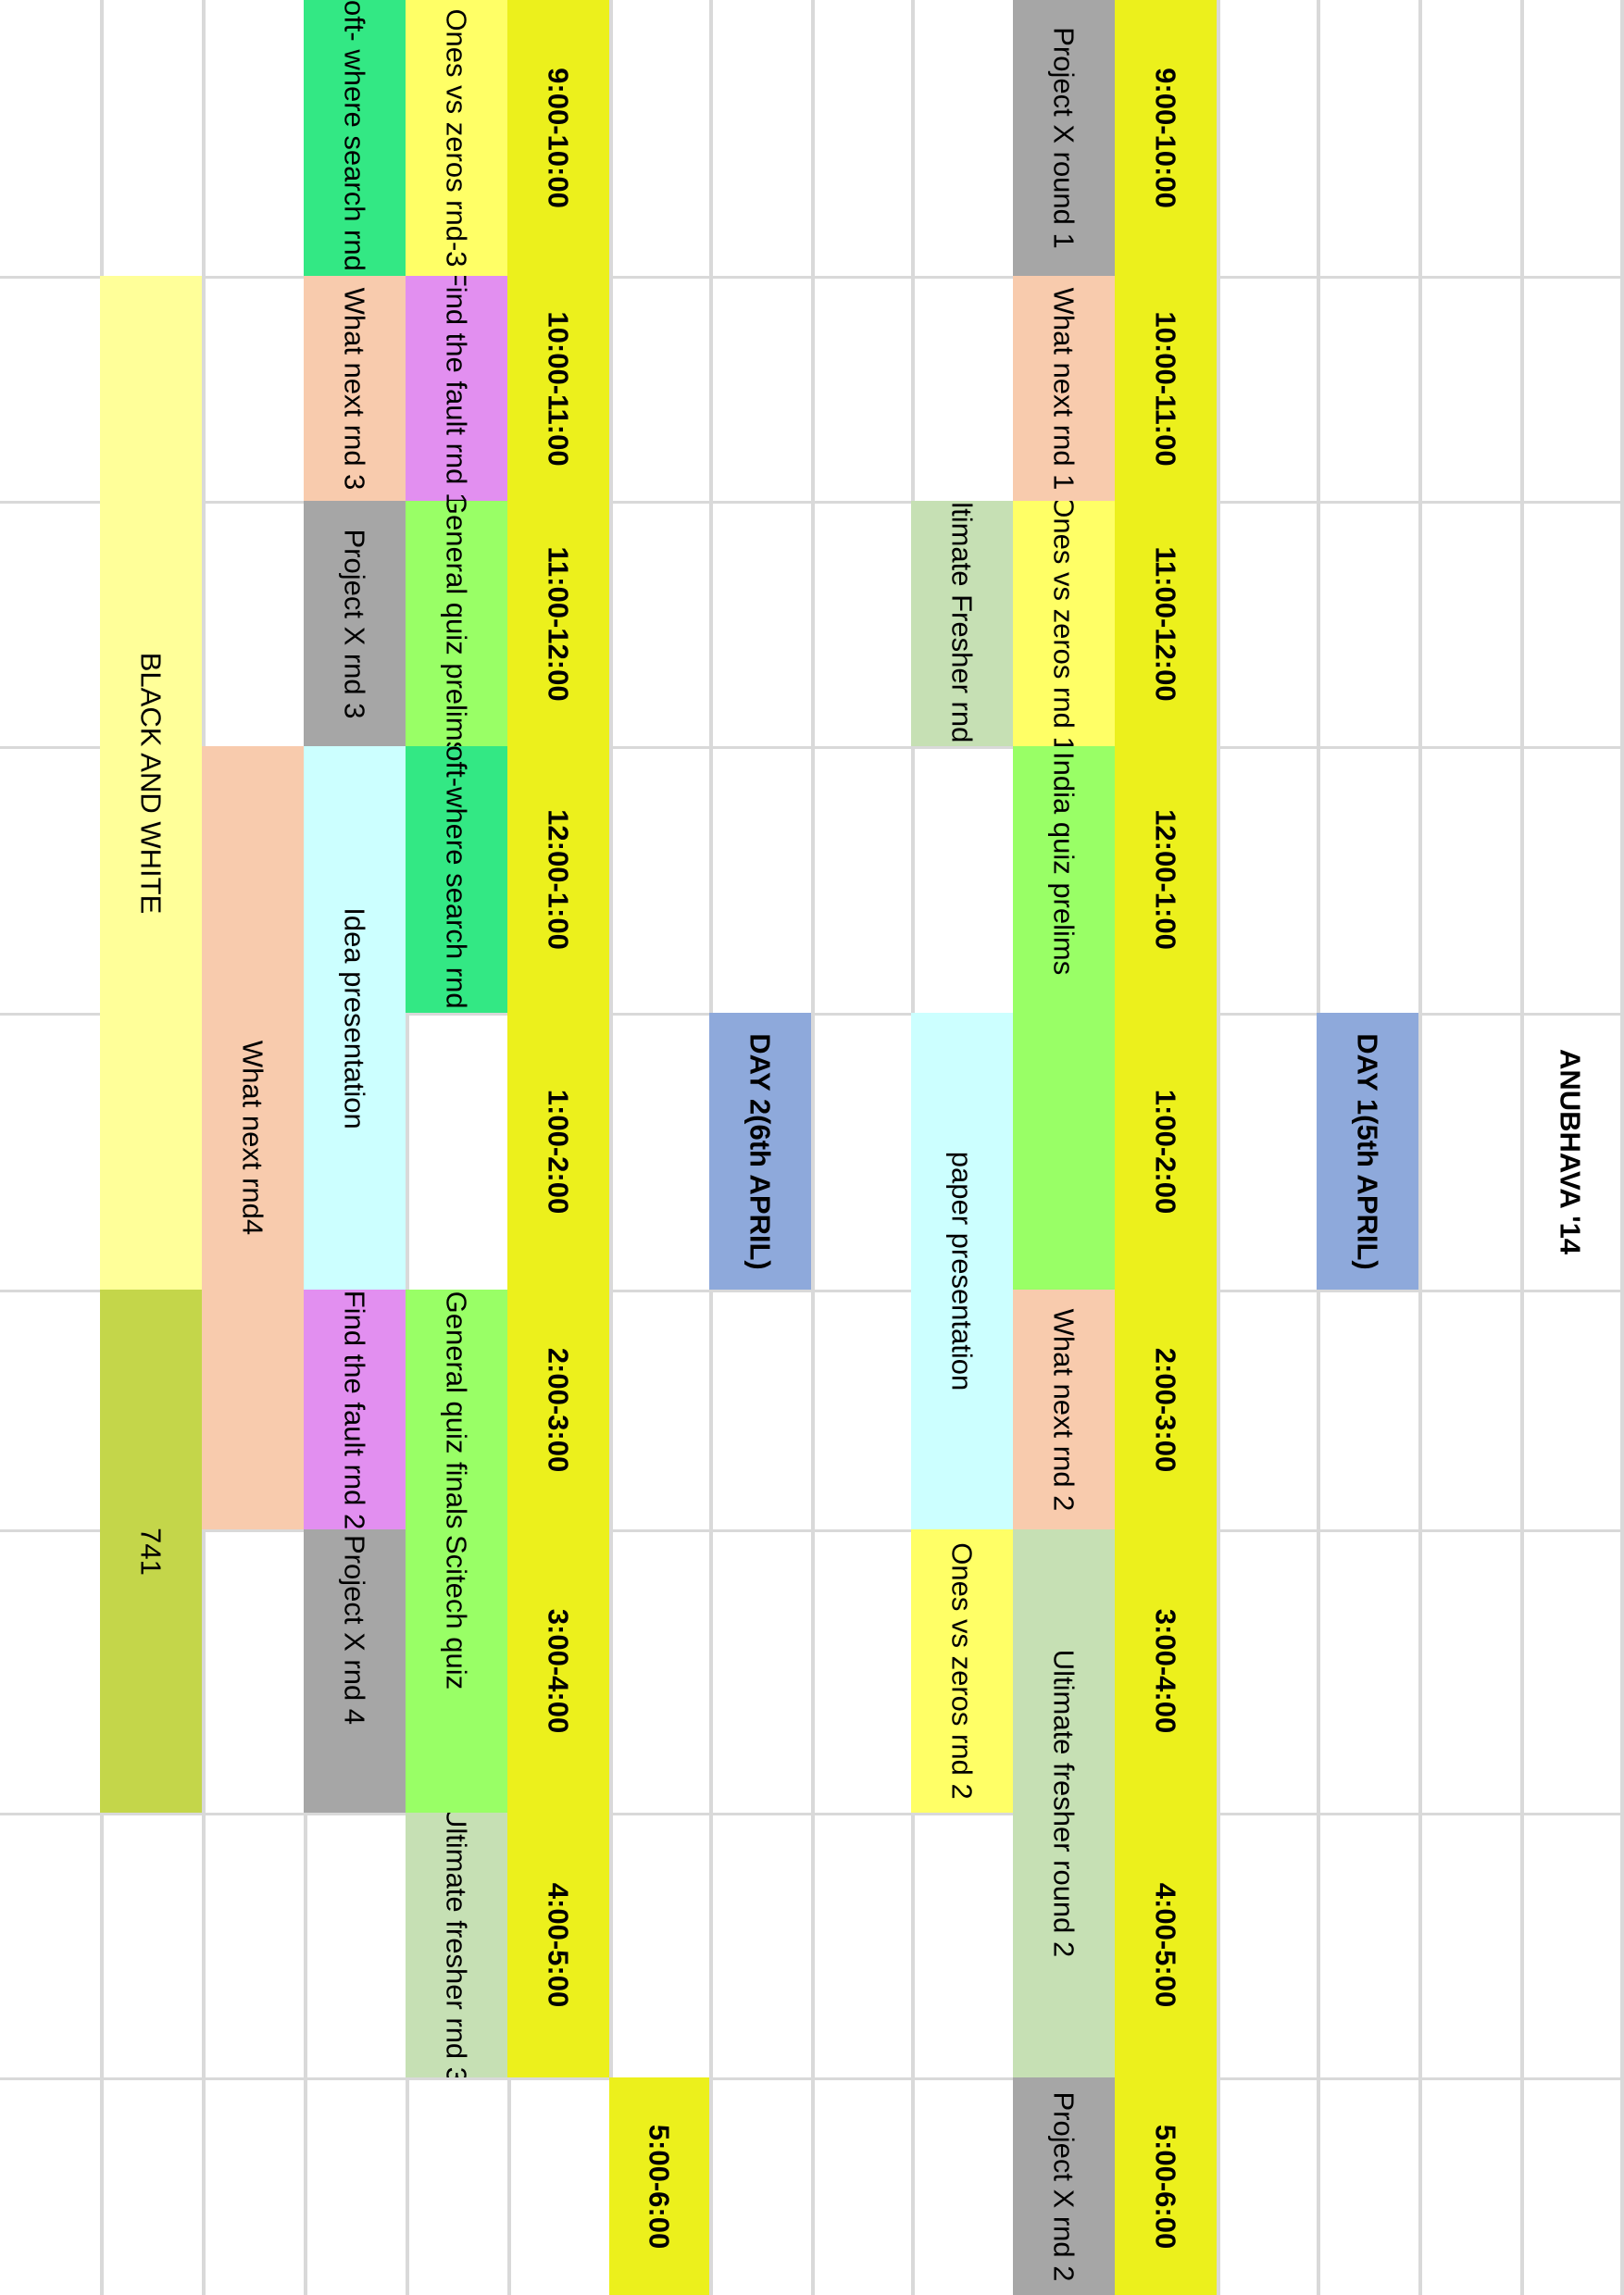 The image size is (1624, 2295). I want to click on event-text: paper presentation, so click(962, 1271).